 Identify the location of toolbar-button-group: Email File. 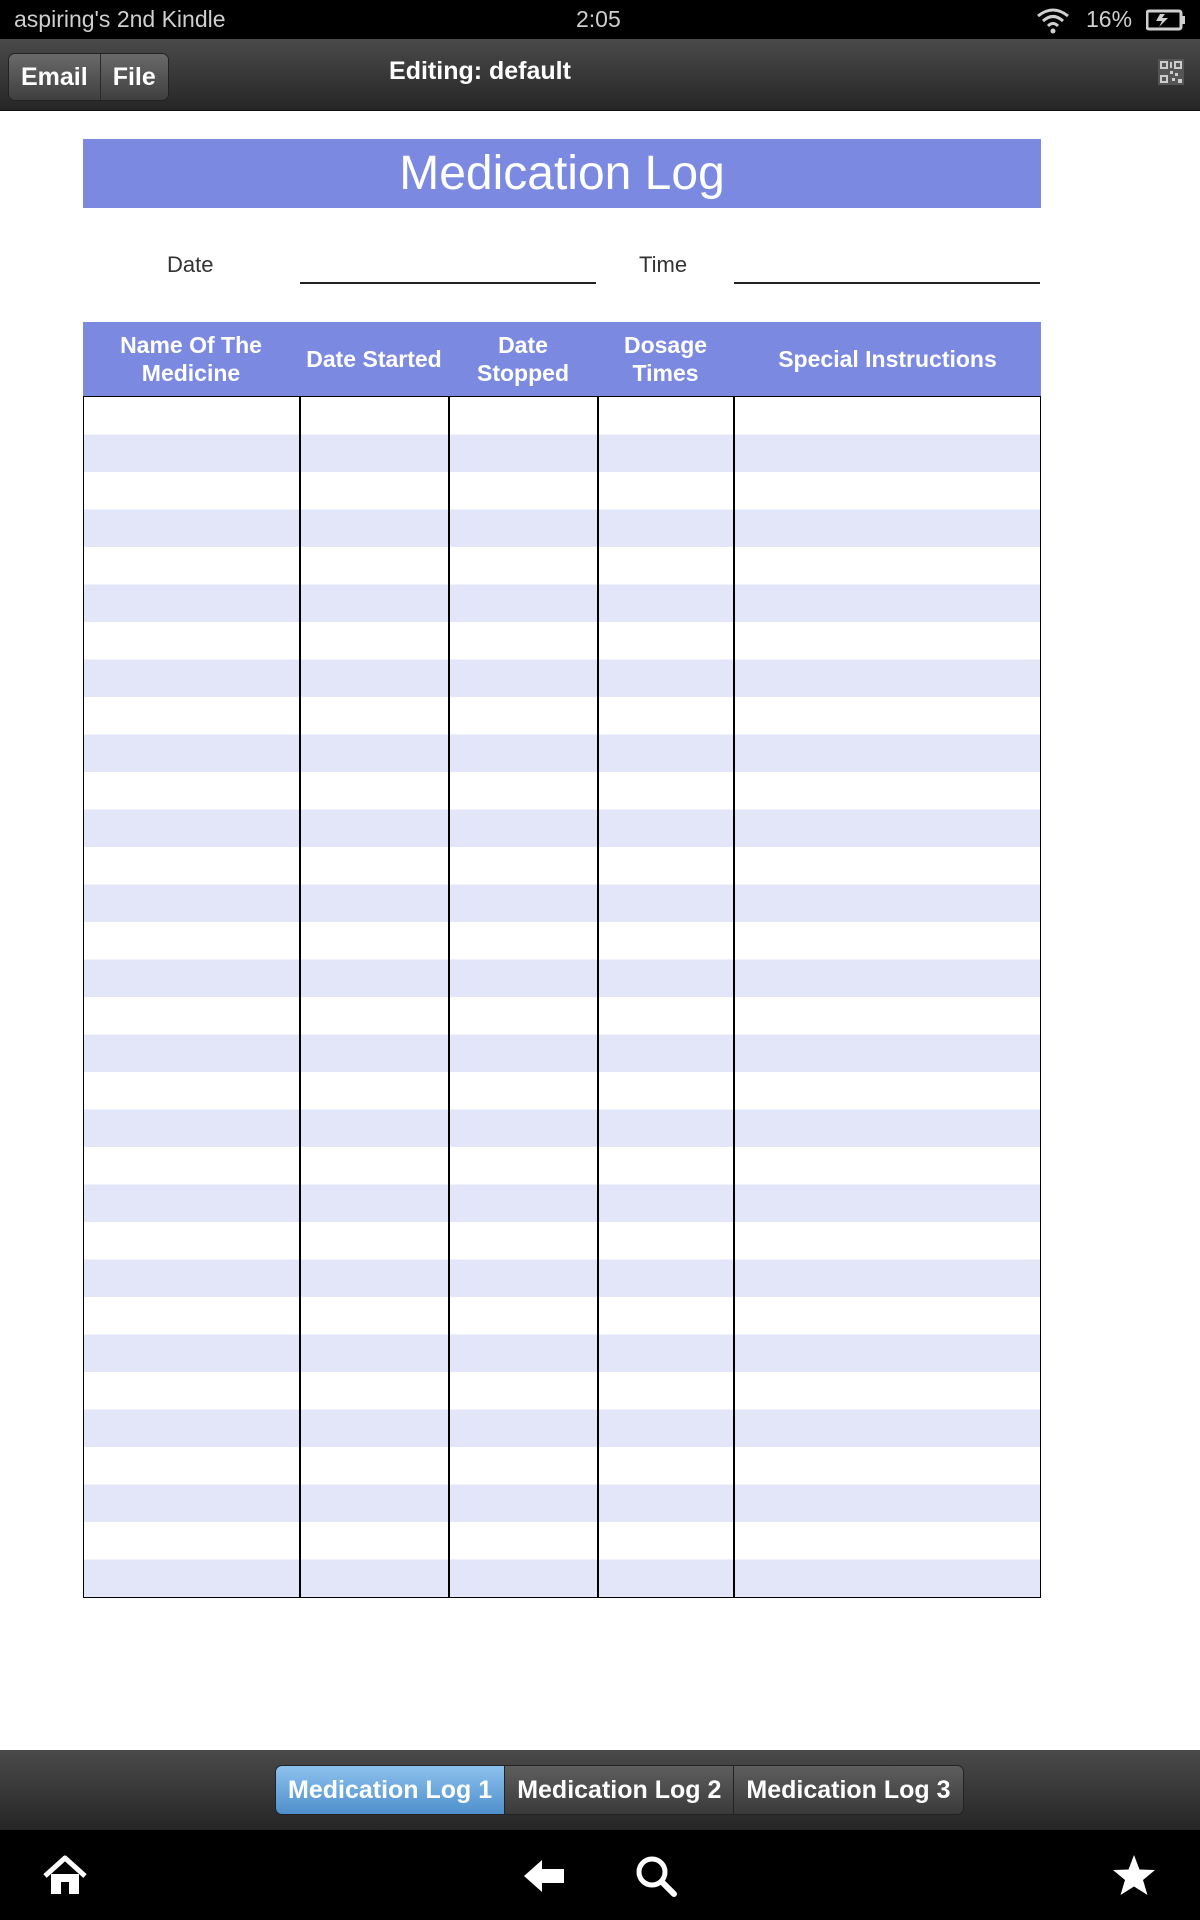
(88, 77).